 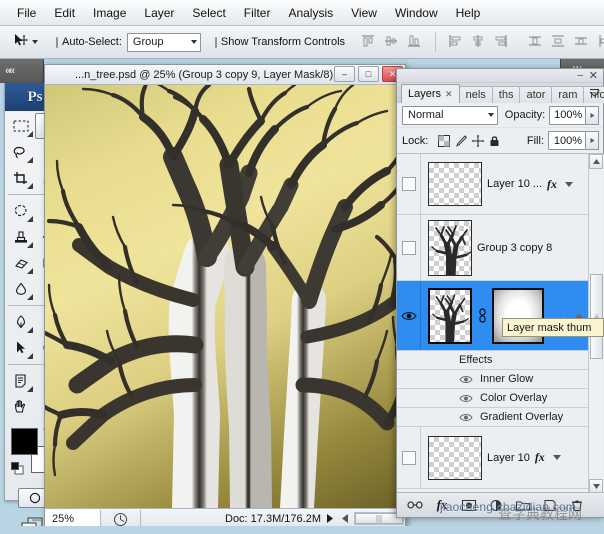 I want to click on show-transform-controls-checkbox, so click(x=215, y=42).